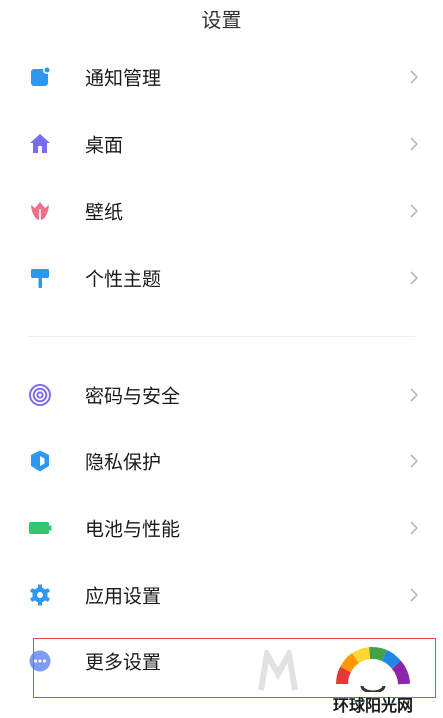 The image size is (443, 718). Describe the element at coordinates (373, 681) in the screenshot. I see `watermark-logo: 环球阳光网` at that location.